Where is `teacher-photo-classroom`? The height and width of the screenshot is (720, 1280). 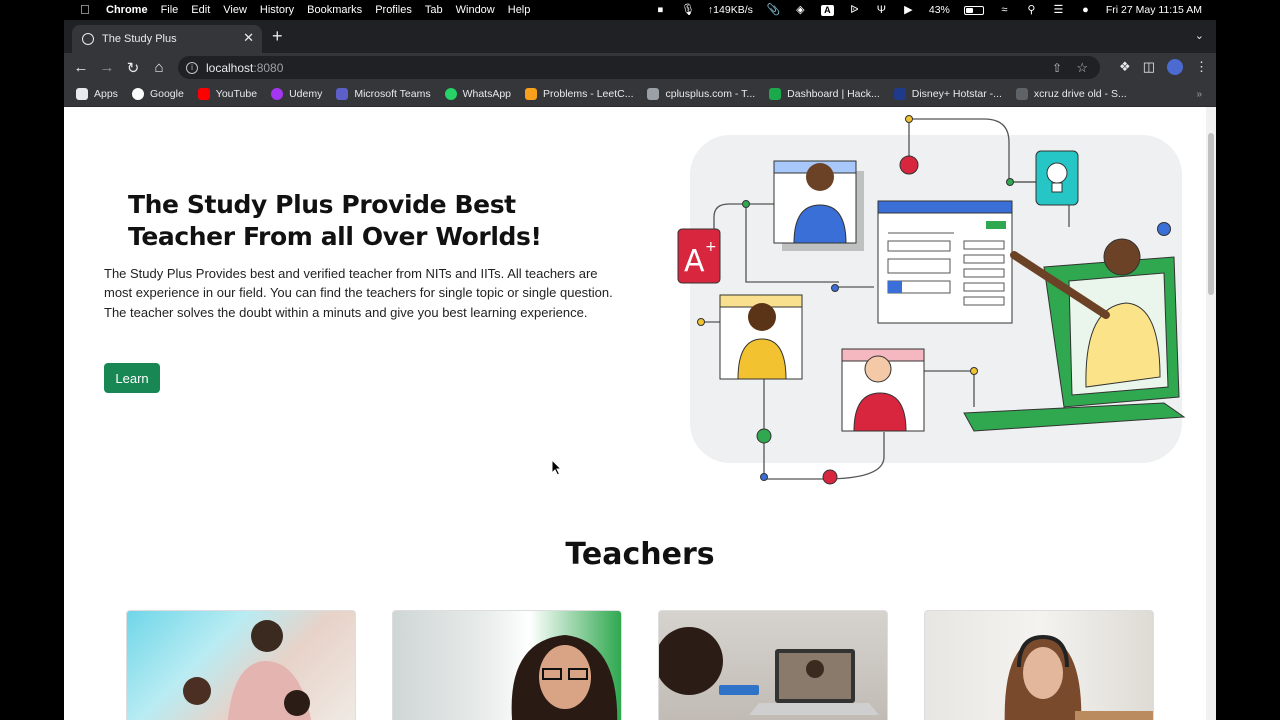 teacher-photo-classroom is located at coordinates (247, 670).